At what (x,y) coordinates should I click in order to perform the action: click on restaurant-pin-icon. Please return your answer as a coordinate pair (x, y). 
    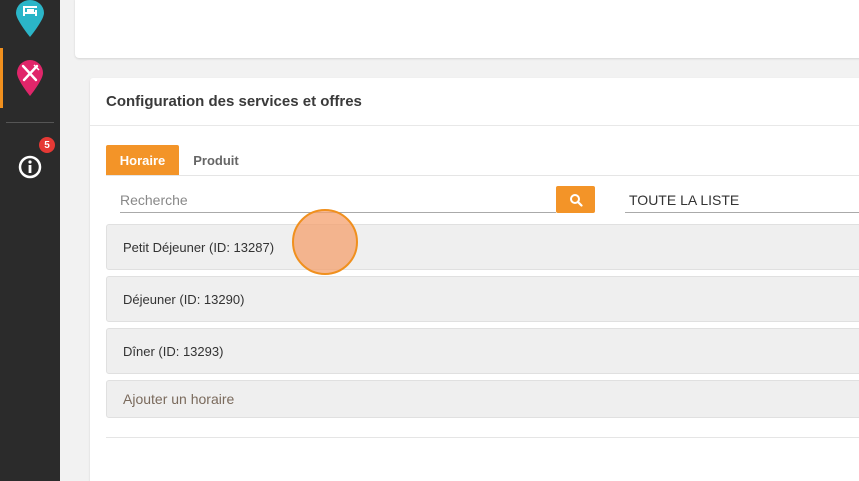
    Looking at the image, I should click on (30, 78).